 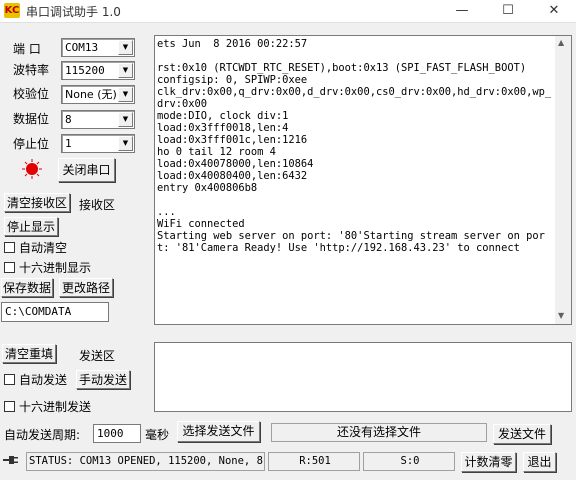 What do you see at coordinates (68, 119) in the screenshot?
I see `databits-value: 8` at bounding box center [68, 119].